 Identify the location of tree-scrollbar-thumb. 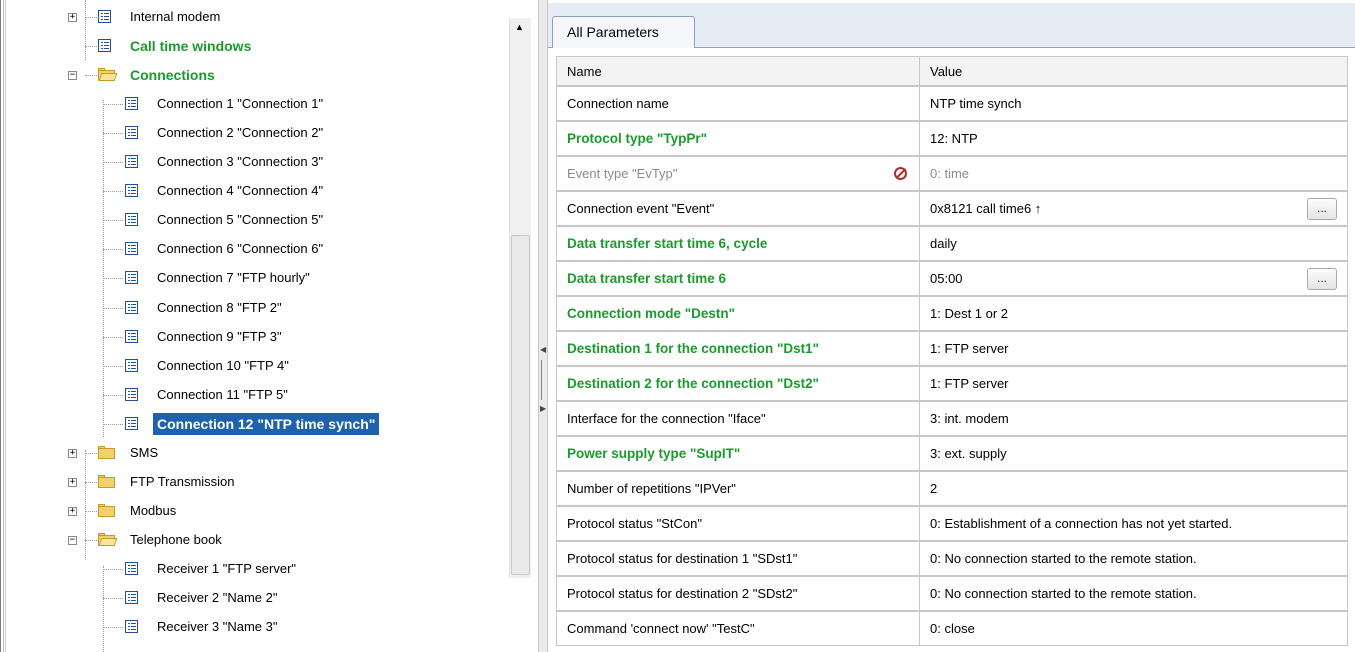
(520, 405).